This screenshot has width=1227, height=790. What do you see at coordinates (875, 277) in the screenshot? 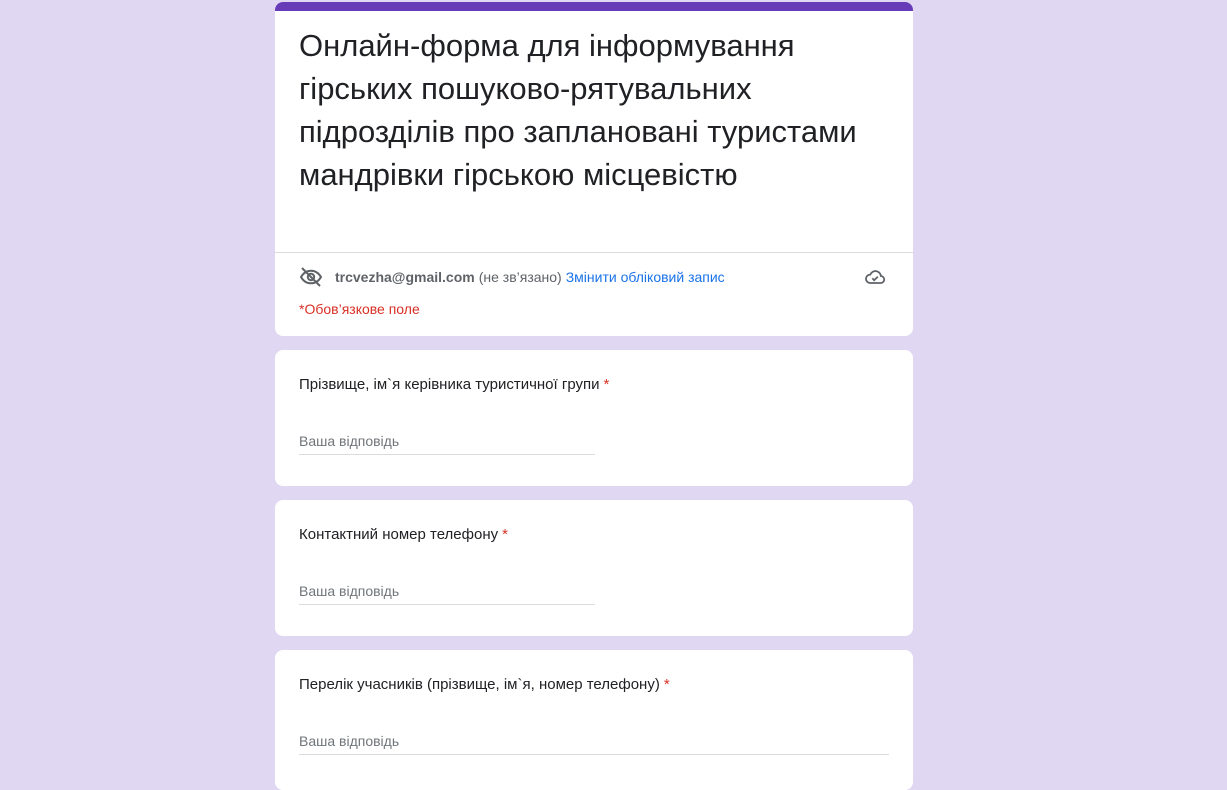
I see `cloud-saved-icon` at bounding box center [875, 277].